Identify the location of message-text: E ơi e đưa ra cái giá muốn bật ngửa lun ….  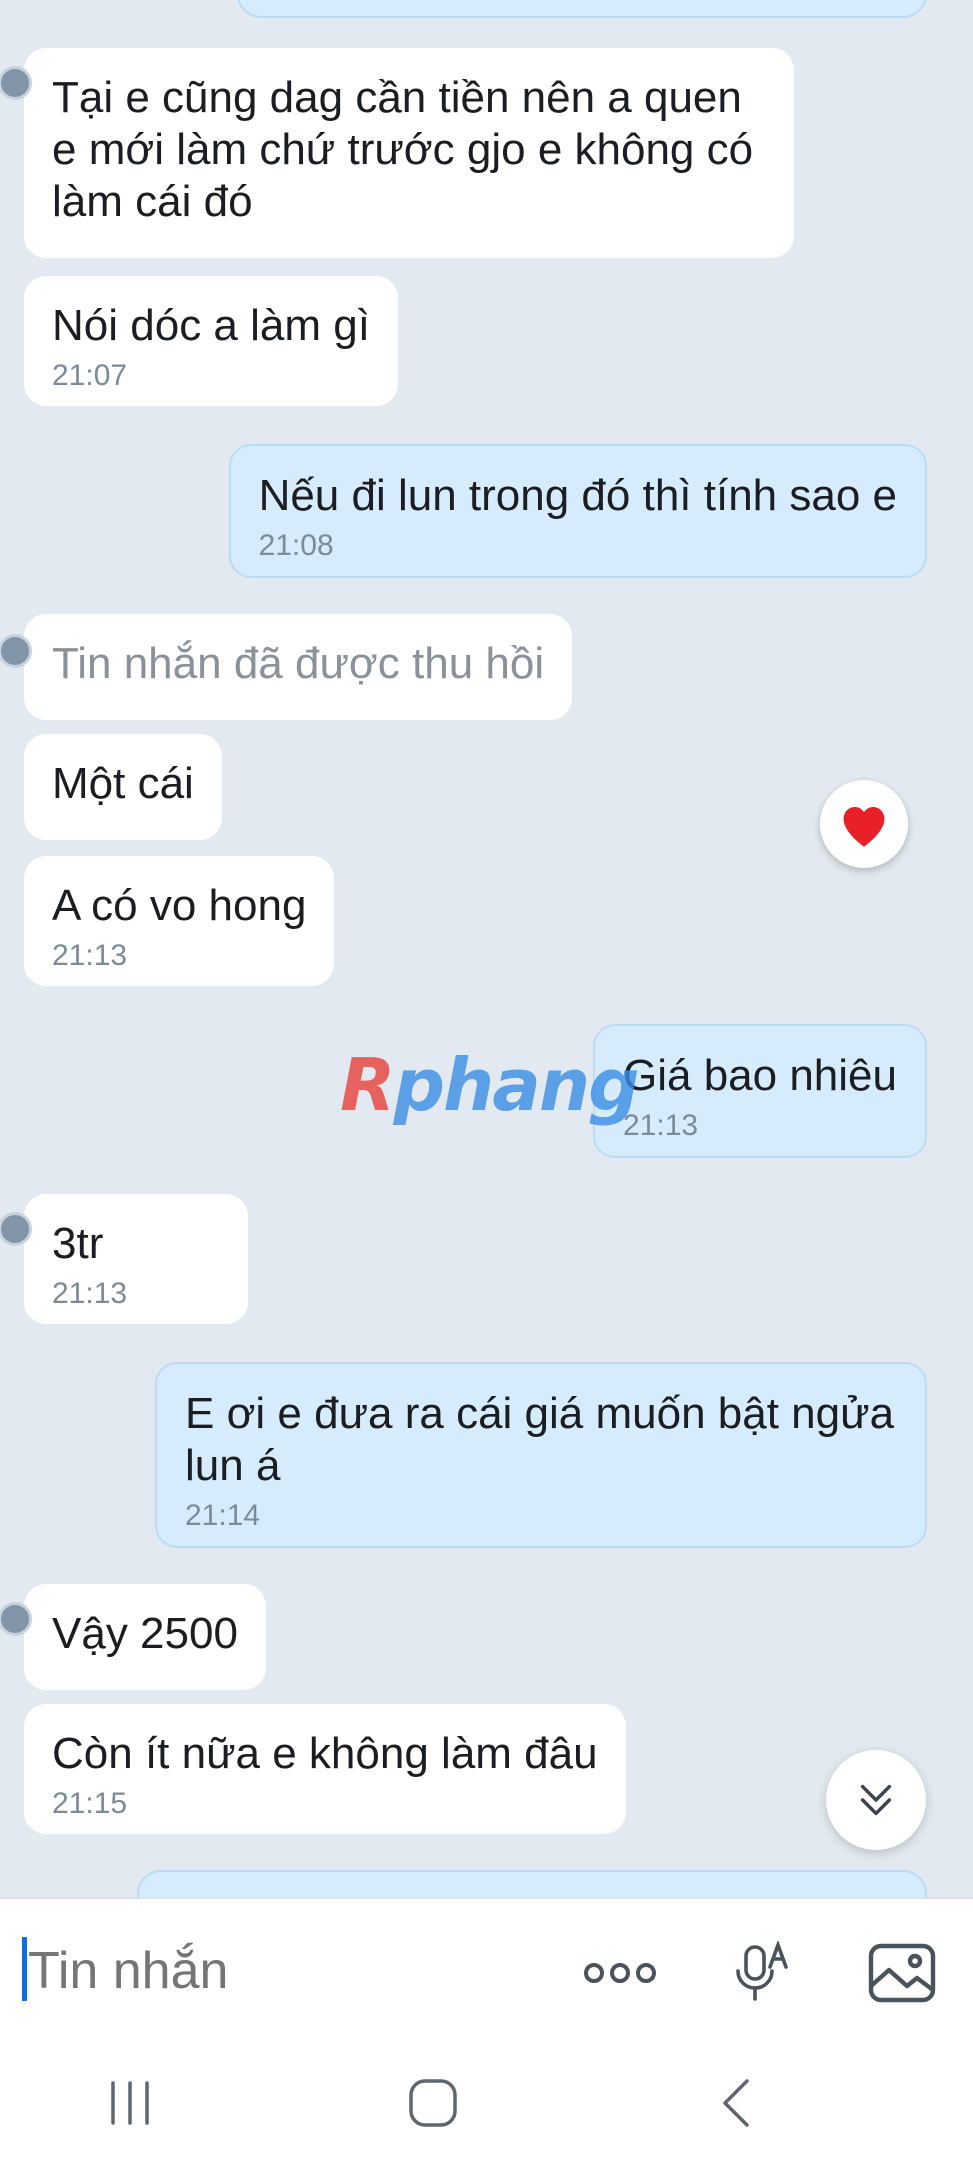
(540, 1439).